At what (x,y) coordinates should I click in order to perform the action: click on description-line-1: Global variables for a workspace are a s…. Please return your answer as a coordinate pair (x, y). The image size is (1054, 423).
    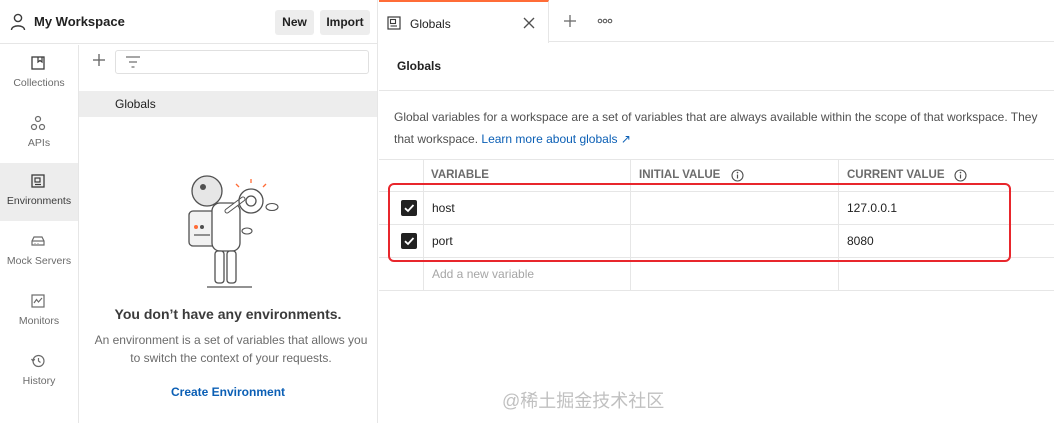
    Looking at the image, I should click on (716, 117).